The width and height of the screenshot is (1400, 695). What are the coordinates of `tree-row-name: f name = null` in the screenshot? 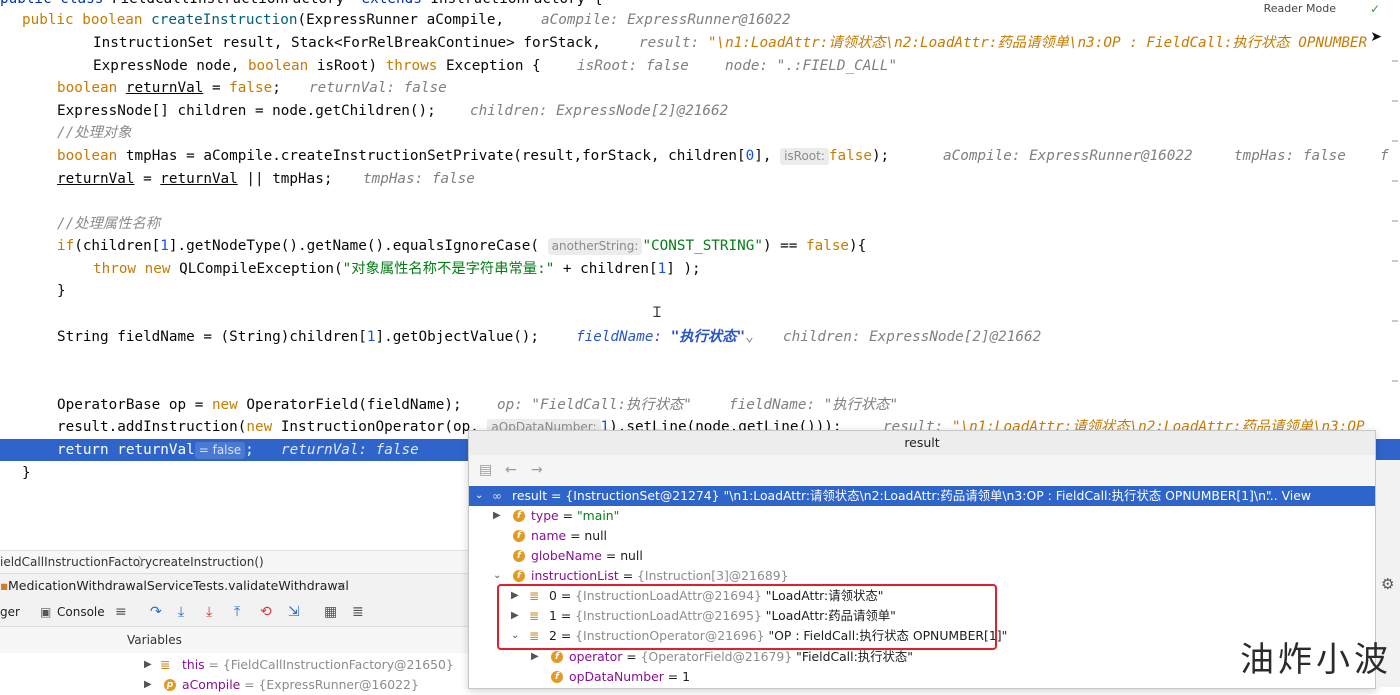 It's located at (922, 536).